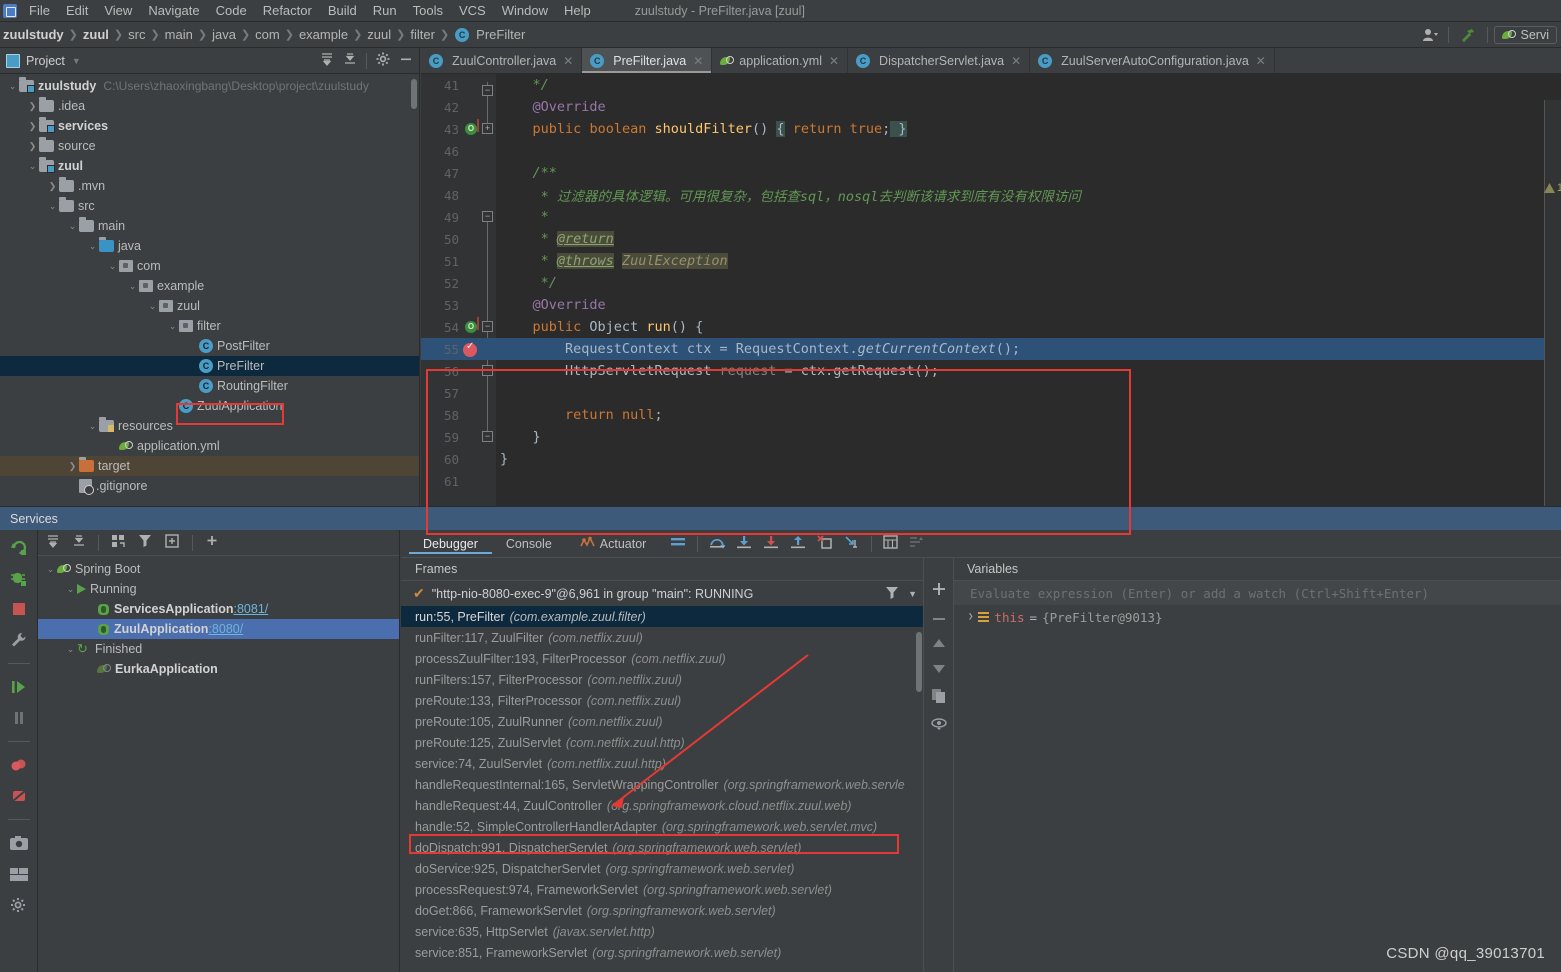  What do you see at coordinates (39, 11) in the screenshot?
I see `menu-item-file: File` at bounding box center [39, 11].